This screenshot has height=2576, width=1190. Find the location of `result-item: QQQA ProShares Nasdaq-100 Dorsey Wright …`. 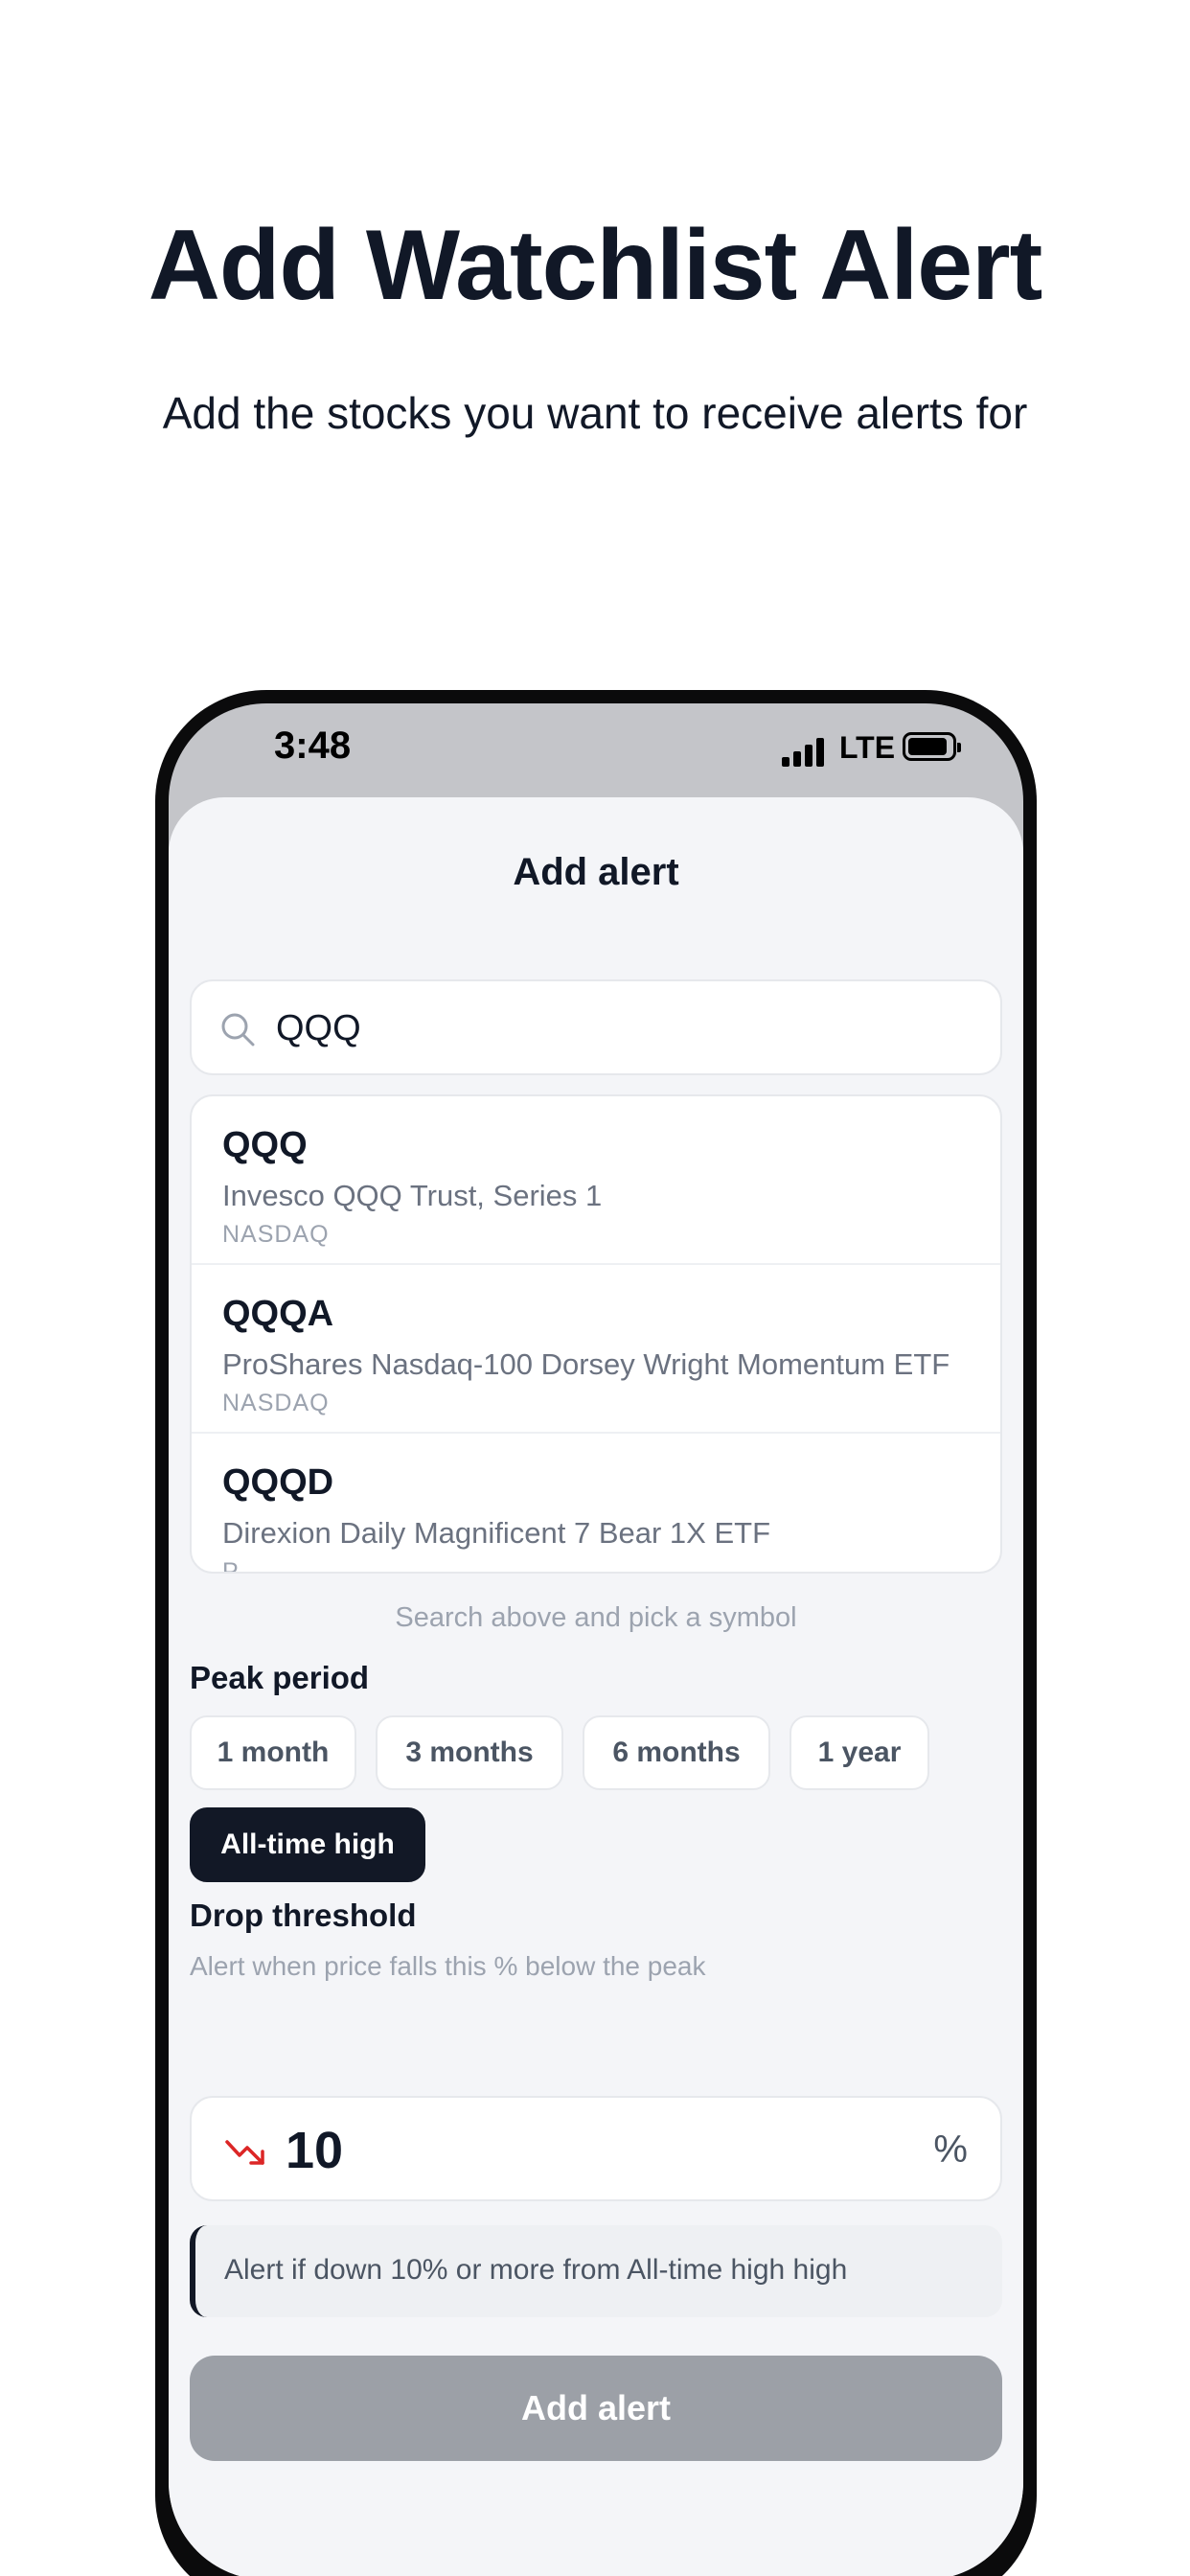

result-item: QQQA ProShares Nasdaq-100 Dorsey Wright … is located at coordinates (596, 1349).